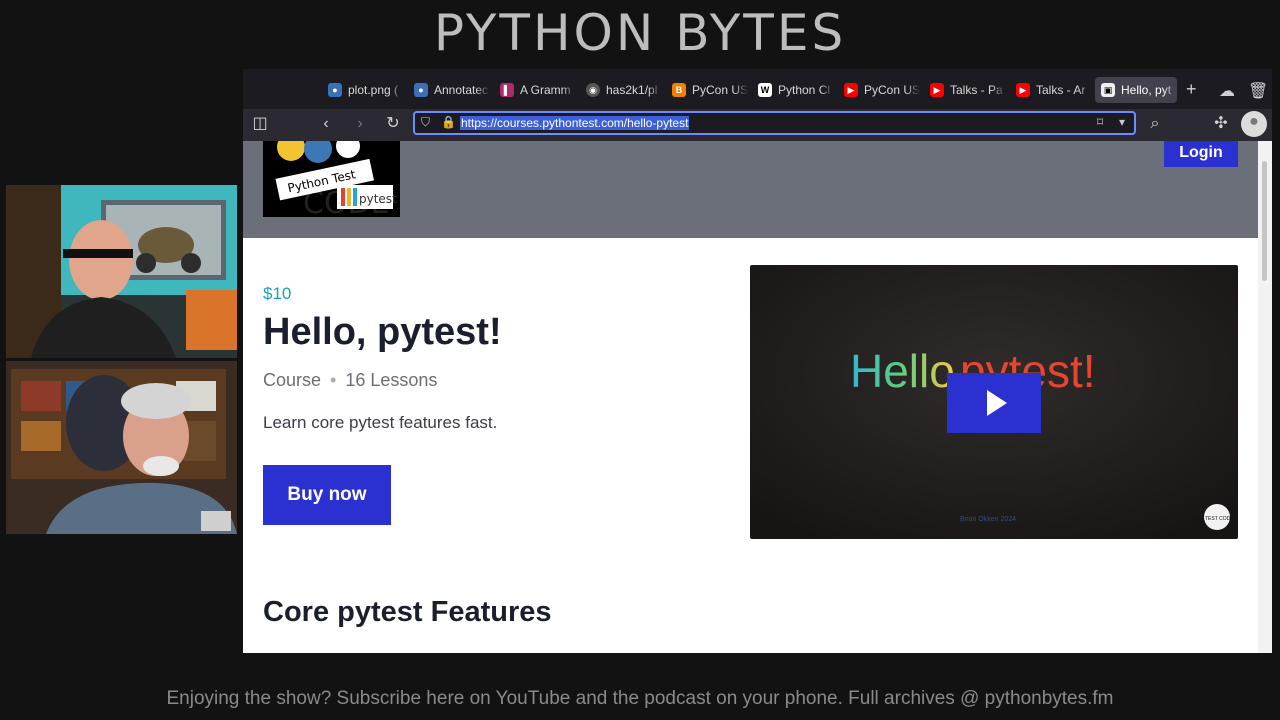 This screenshot has height=720, width=1280. I want to click on tab-github: ◉ has2k1/pl, so click(621, 90).